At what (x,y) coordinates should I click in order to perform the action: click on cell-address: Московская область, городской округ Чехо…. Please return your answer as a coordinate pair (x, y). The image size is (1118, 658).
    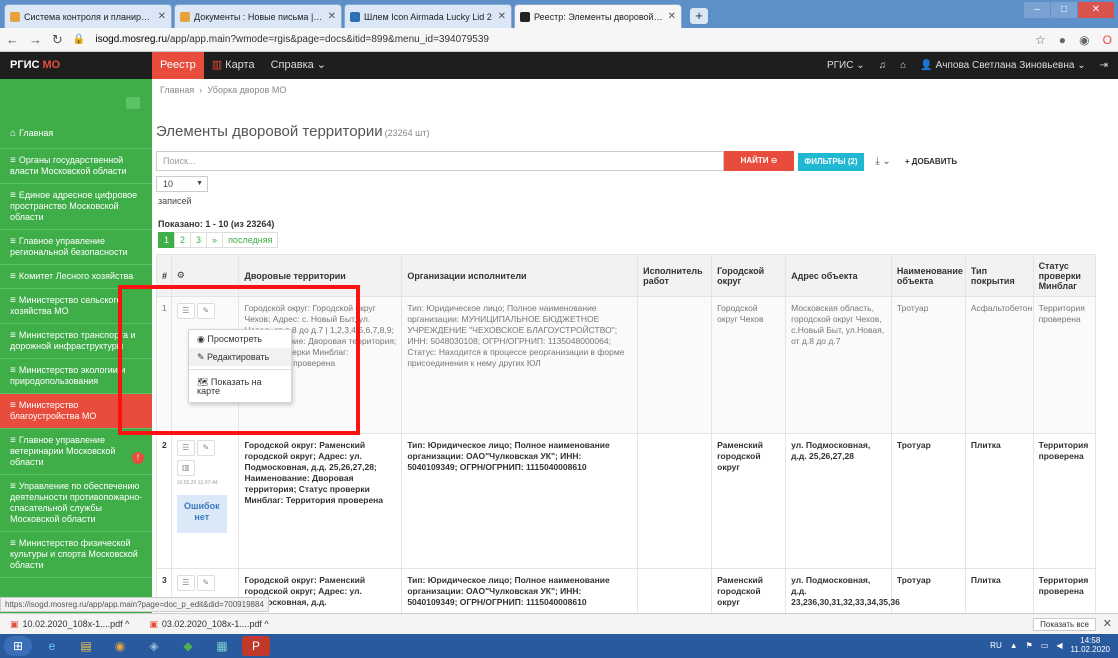
    Looking at the image, I should click on (838, 365).